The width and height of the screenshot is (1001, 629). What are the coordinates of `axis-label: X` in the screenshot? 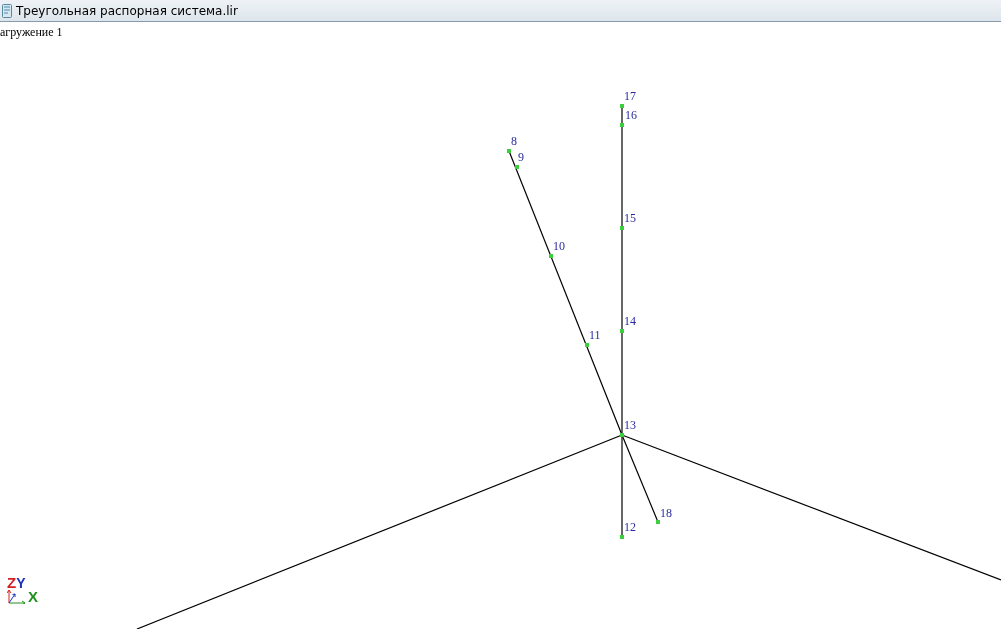 It's located at (33, 597).